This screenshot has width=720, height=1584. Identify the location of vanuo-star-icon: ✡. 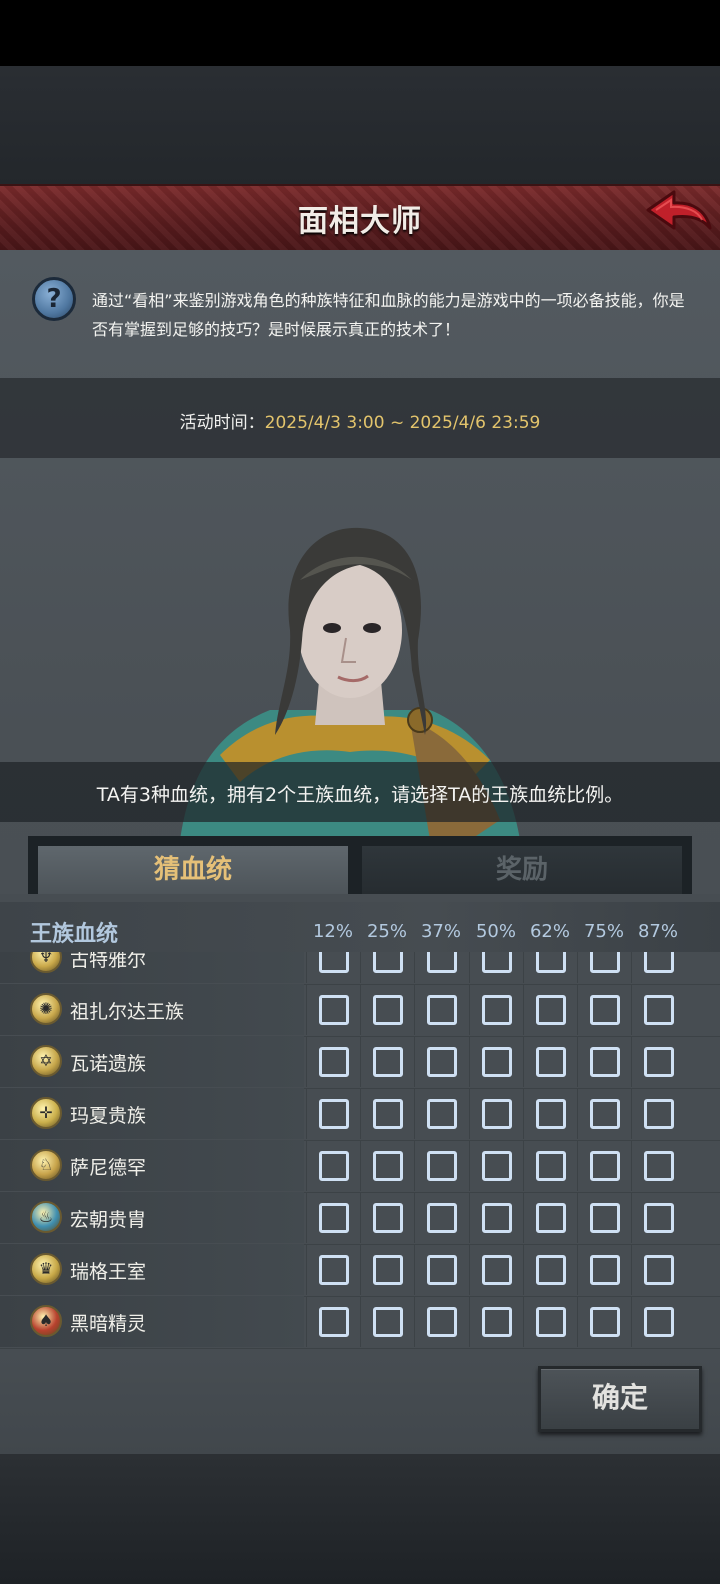
(46, 1061).